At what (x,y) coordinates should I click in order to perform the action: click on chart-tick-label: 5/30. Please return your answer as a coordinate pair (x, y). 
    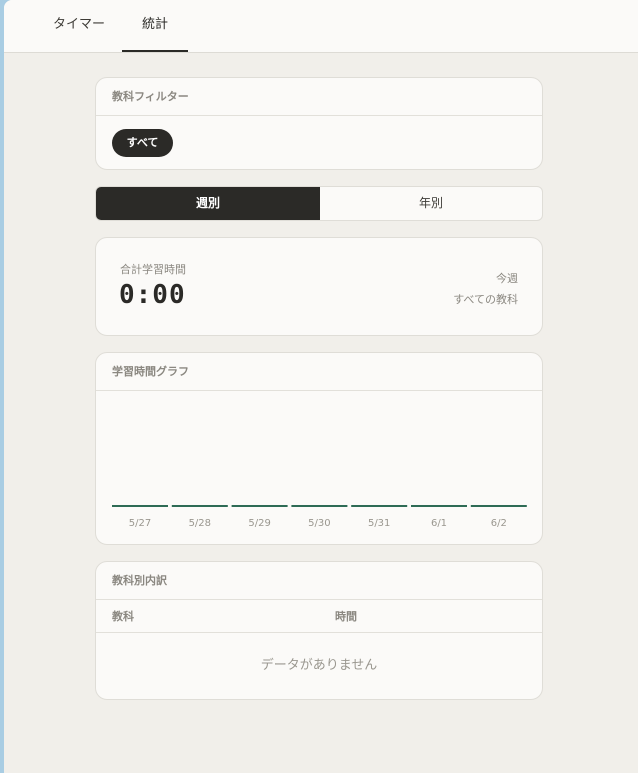
    Looking at the image, I should click on (319, 523).